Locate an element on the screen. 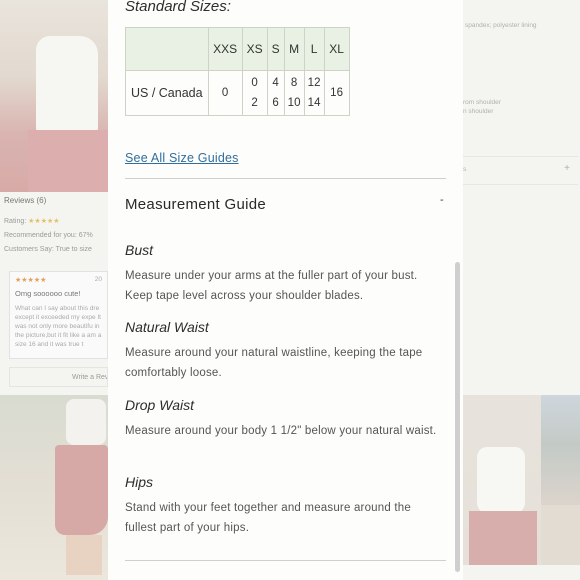 The image size is (580, 580). size-header: XL is located at coordinates (336, 49).